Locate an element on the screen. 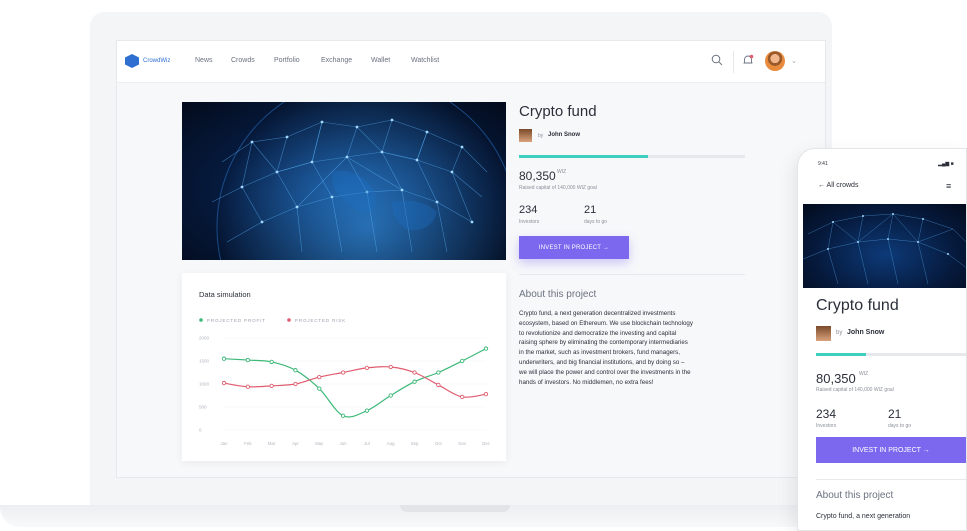 This screenshot has height=531, width=967. nav-item-watchlist: Watchlist is located at coordinates (425, 60).